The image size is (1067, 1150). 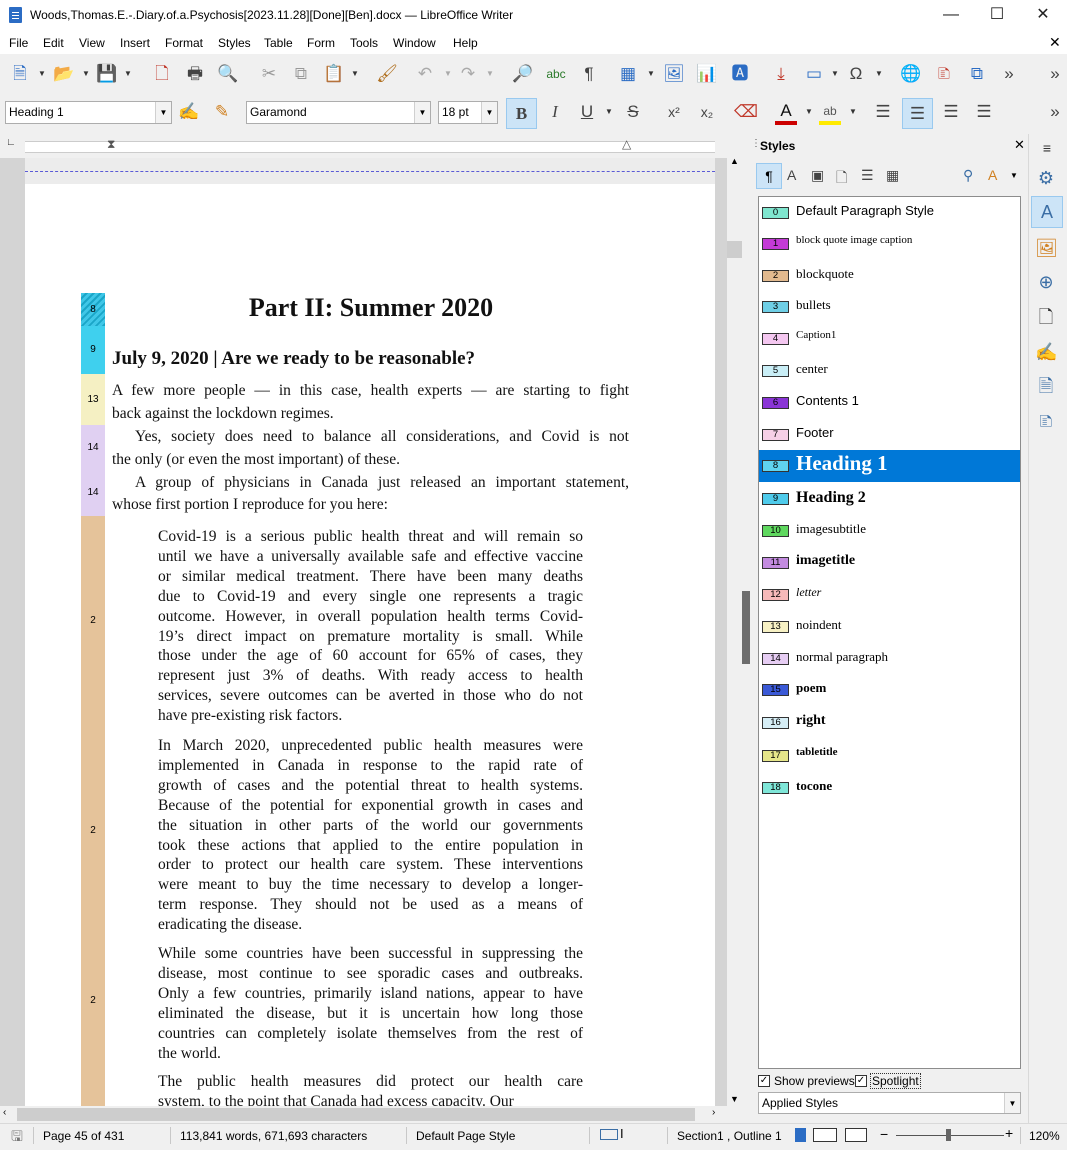 I want to click on undo-dropdown-icon: ▼, so click(x=448, y=74).